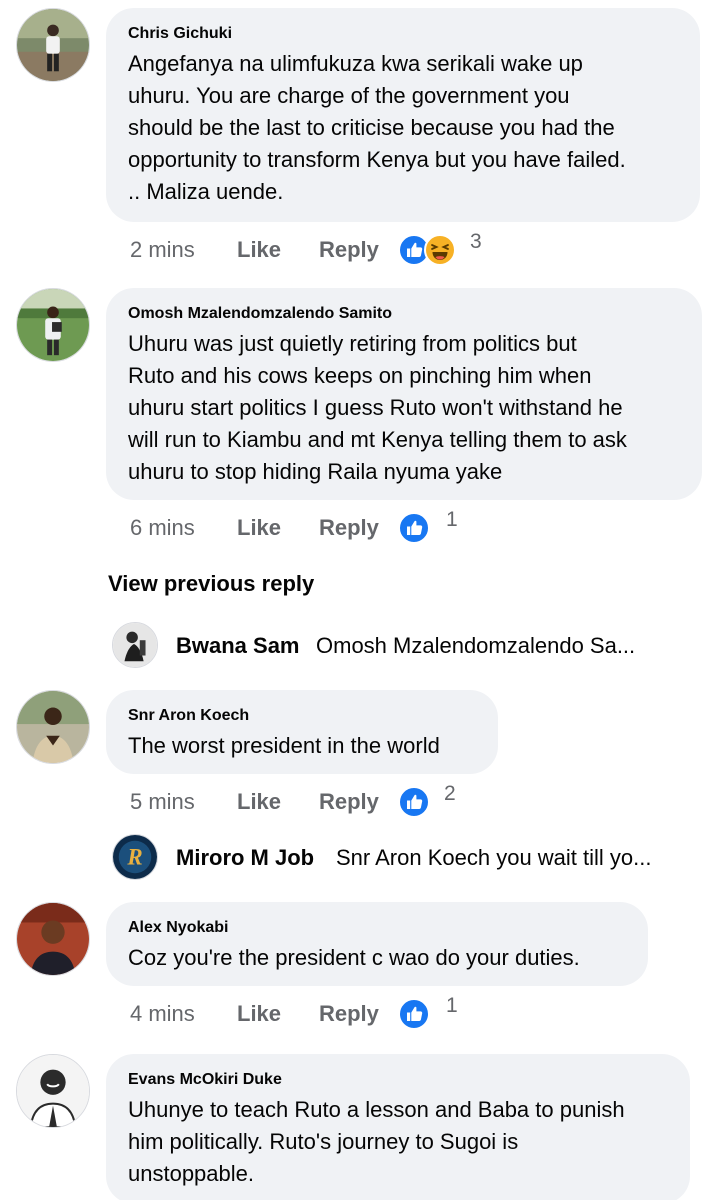  Describe the element at coordinates (162, 1014) in the screenshot. I see `comment-timestamp: 4 mins` at that location.